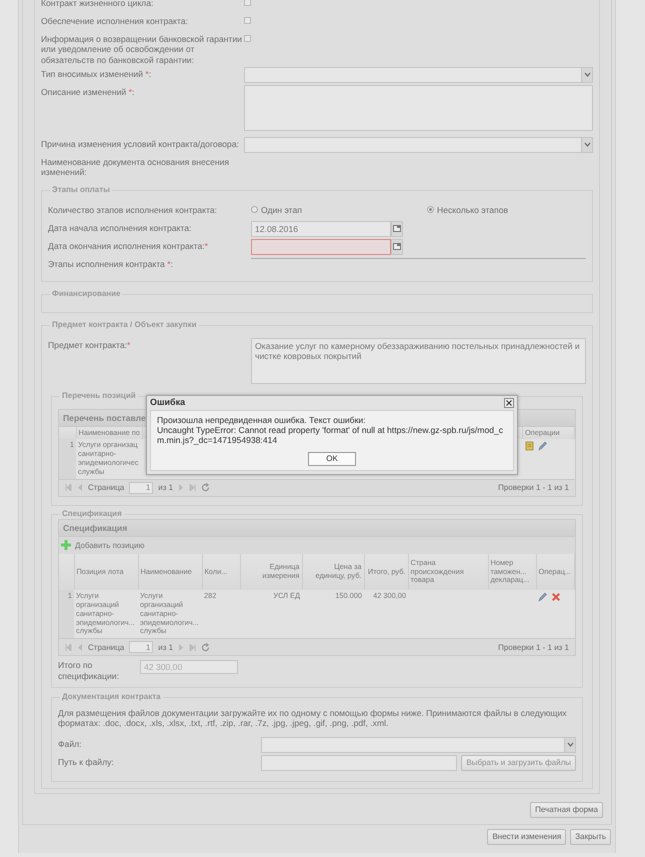 The width and height of the screenshot is (645, 857). Describe the element at coordinates (96, 74) in the screenshot. I see `field-label: Тип вносимых изменений *:` at that location.